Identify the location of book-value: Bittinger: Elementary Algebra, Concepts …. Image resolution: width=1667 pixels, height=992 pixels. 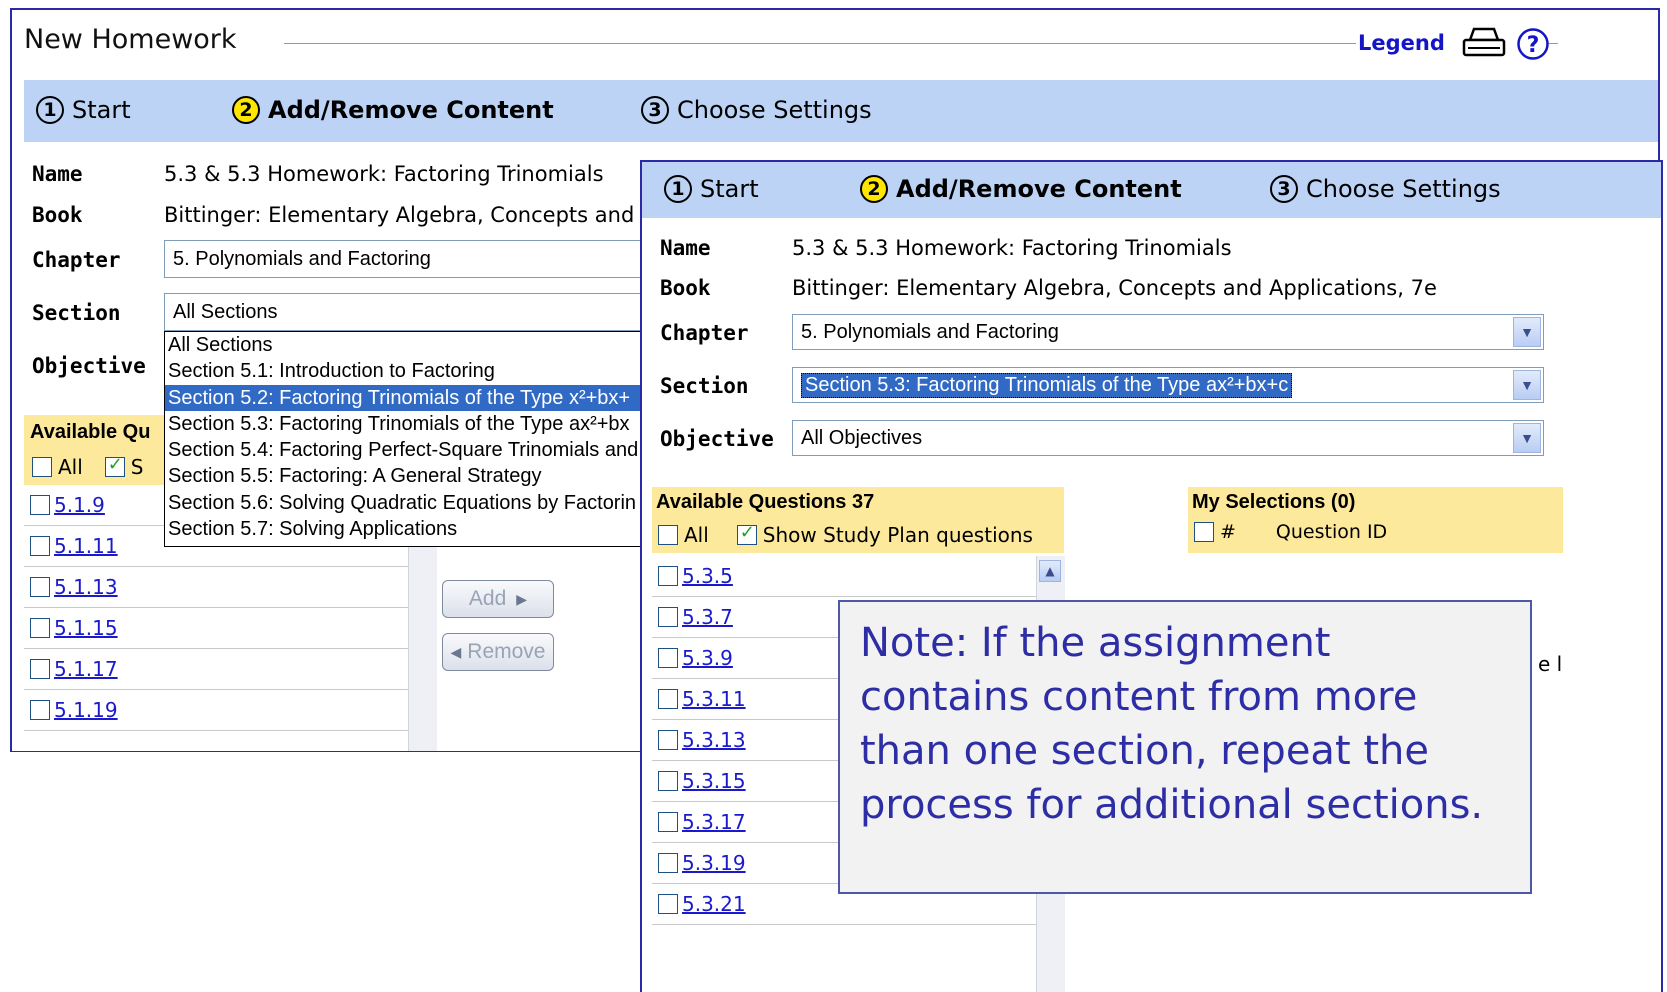
(1114, 288).